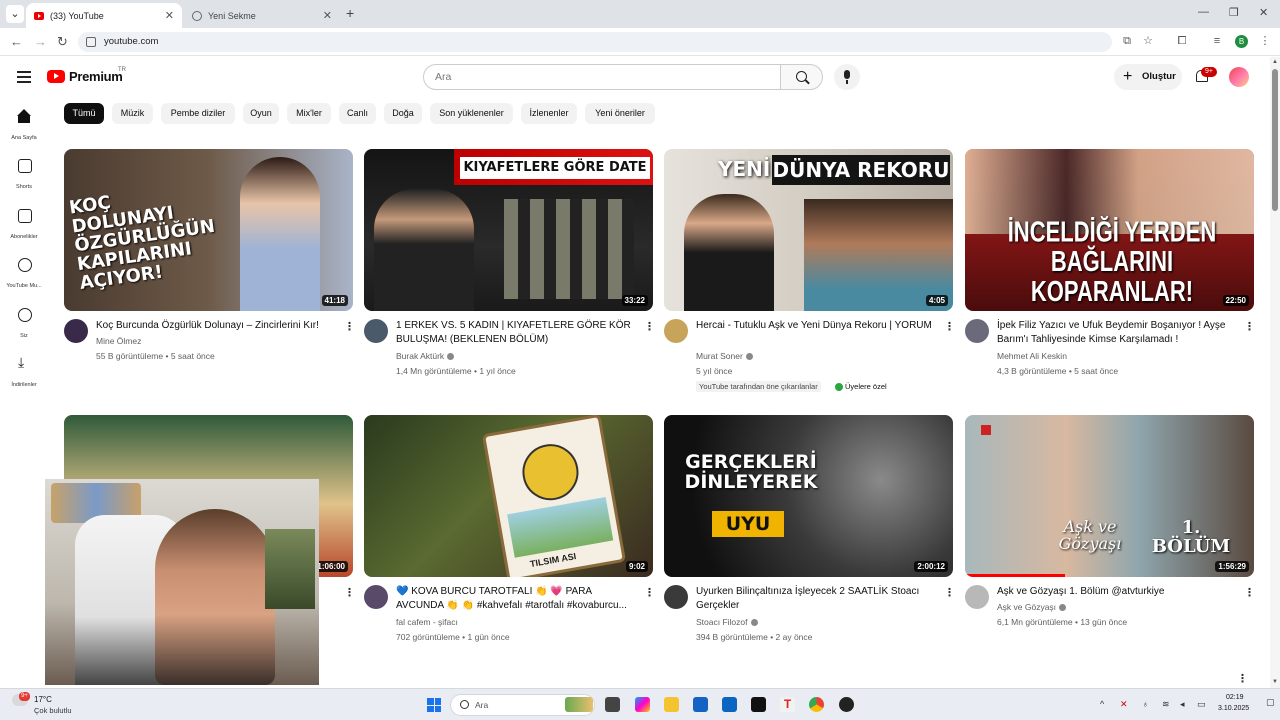  What do you see at coordinates (1109, 496) in the screenshot?
I see `video-thumbnail: Aşk ve Gözyaşı 1. BÖLÜM 1:56:29` at bounding box center [1109, 496].